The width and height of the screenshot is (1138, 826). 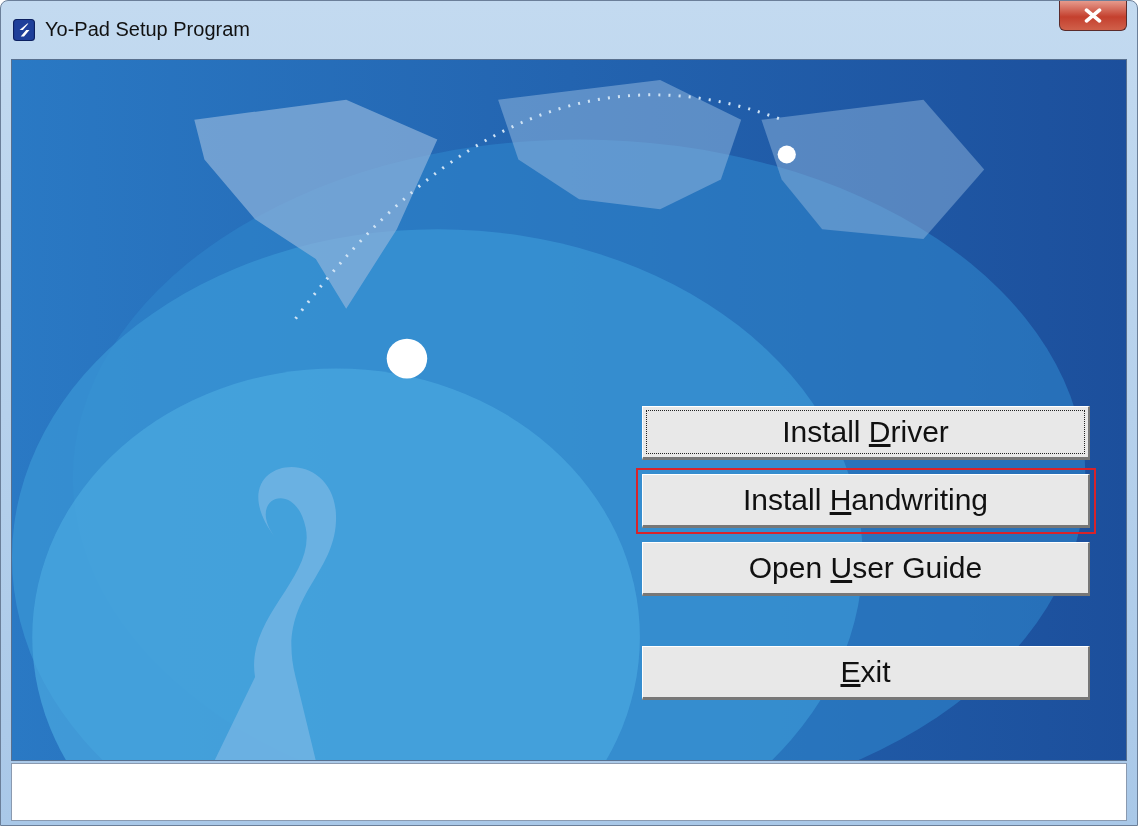 I want to click on window-title: Yo-Pad Setup Program, so click(x=147, y=30).